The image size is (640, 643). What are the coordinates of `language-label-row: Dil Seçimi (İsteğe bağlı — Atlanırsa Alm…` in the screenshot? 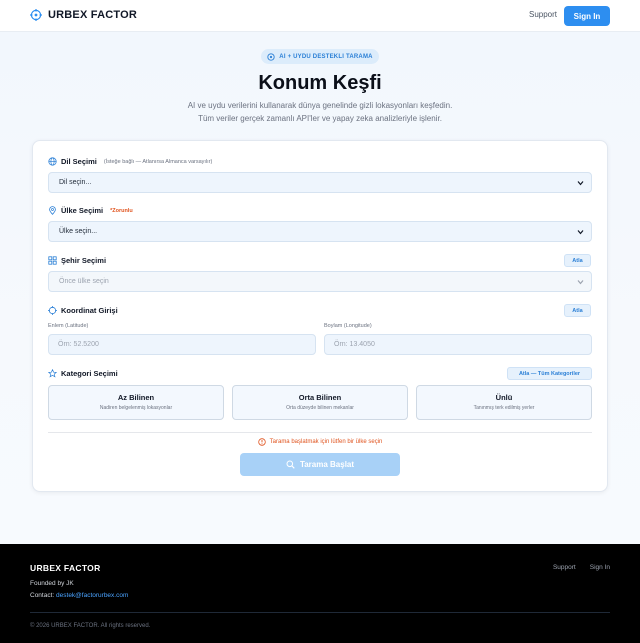 It's located at (130, 161).